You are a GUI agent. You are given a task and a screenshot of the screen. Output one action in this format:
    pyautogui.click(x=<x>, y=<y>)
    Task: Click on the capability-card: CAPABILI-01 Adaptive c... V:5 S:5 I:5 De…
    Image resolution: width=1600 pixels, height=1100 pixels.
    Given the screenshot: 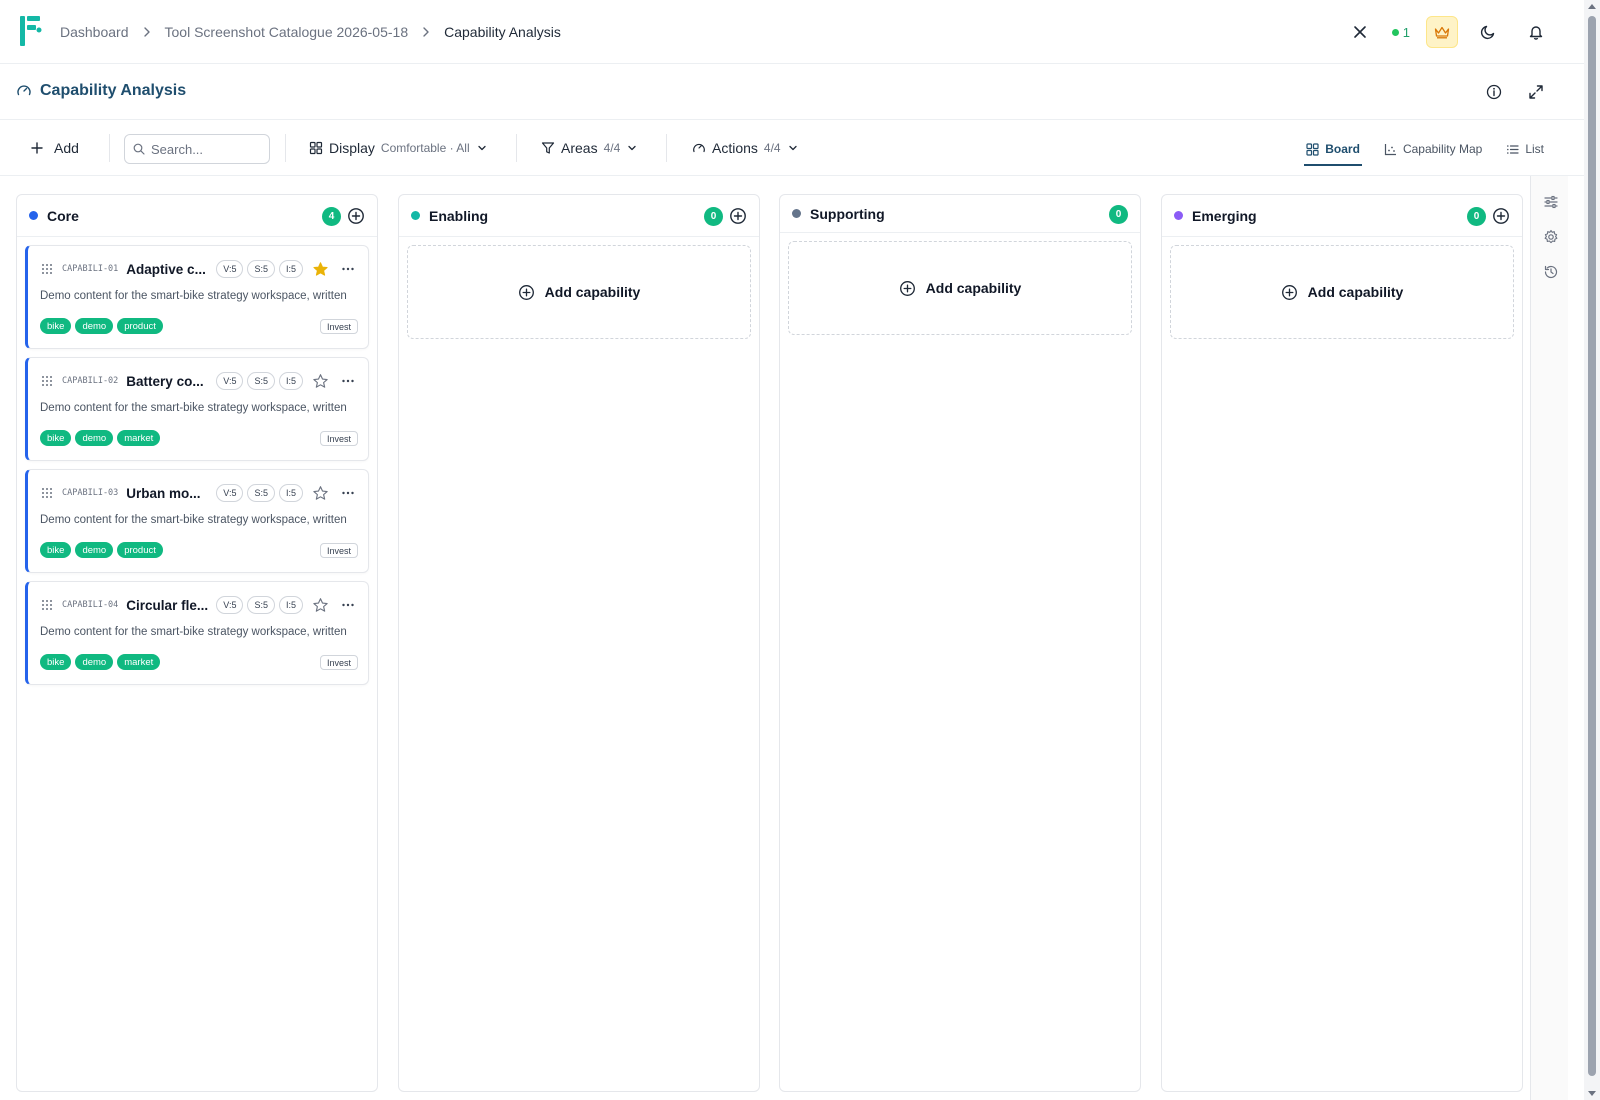 What is the action you would take?
    pyautogui.click(x=197, y=297)
    